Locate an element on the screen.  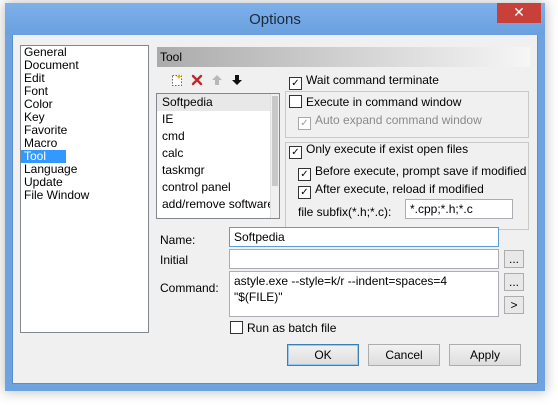
cancel-button: Cancel is located at coordinates (404, 355).